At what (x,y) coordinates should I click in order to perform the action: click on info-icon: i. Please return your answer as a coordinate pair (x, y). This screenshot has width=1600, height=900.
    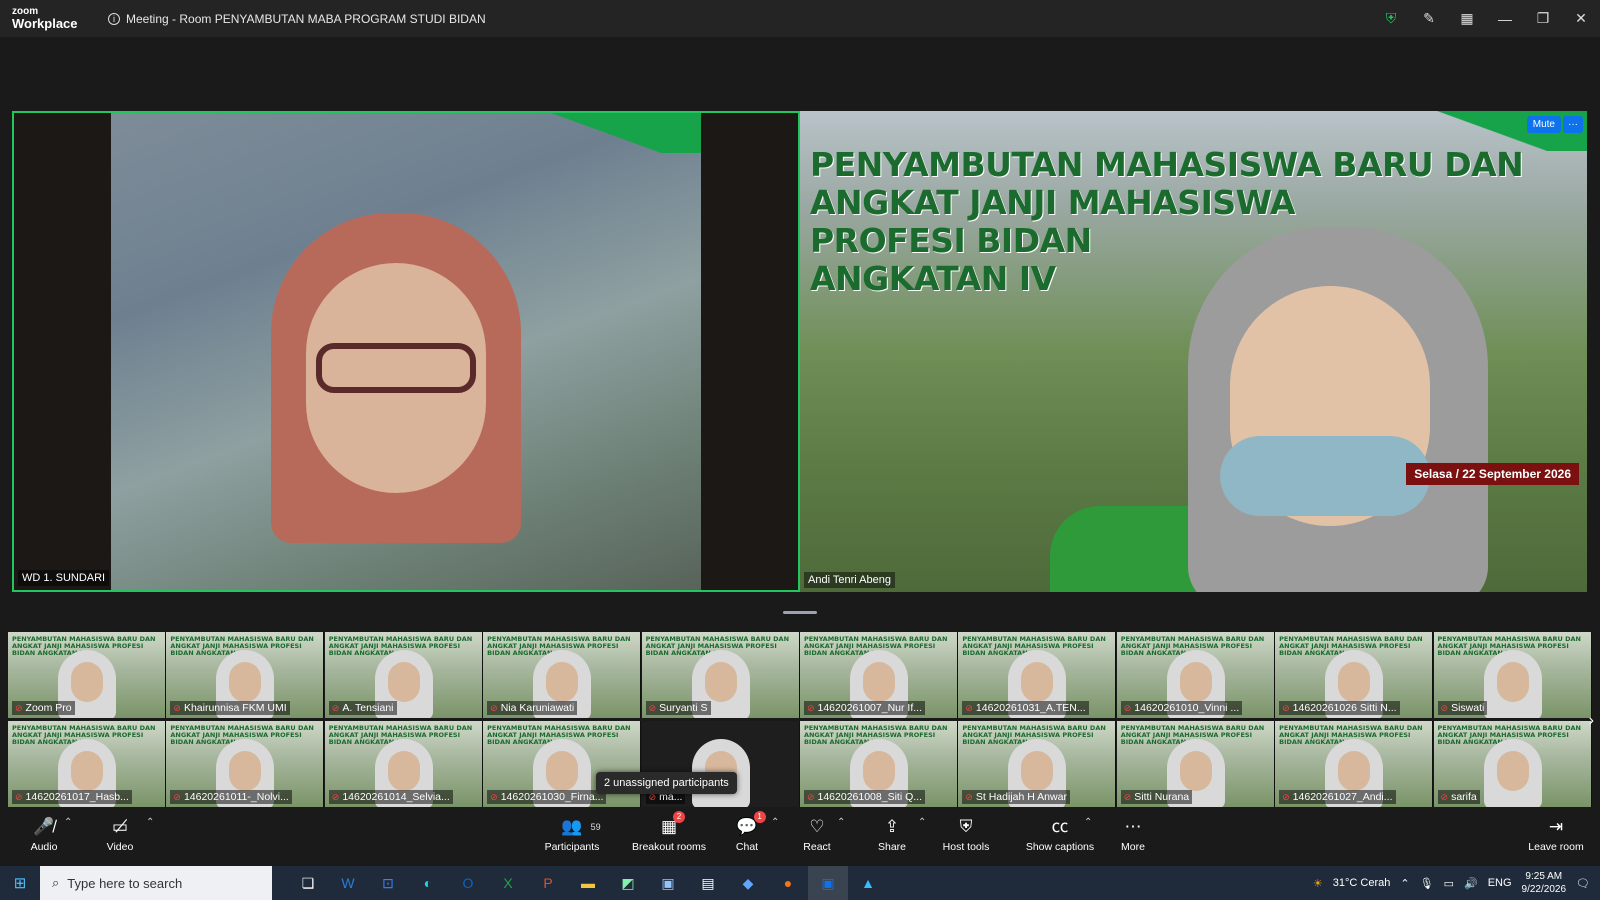
    Looking at the image, I should click on (114, 18).